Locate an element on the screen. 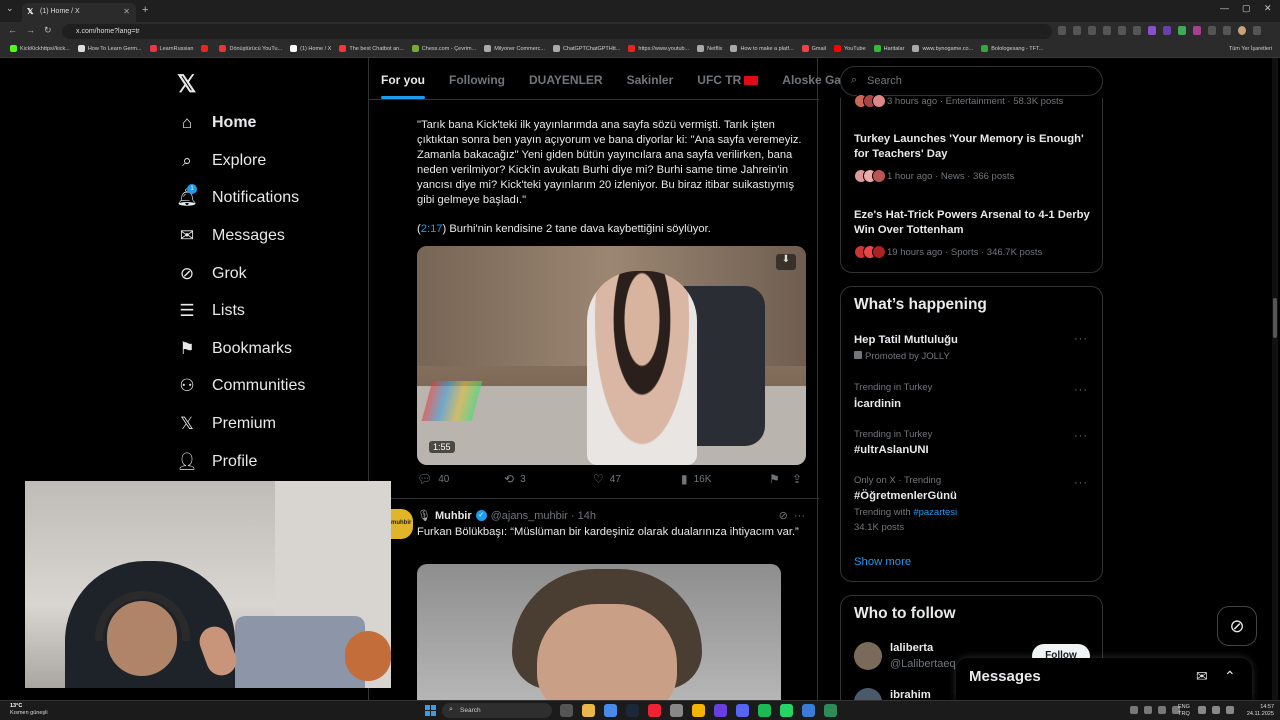 The height and width of the screenshot is (720, 1280). star-icon is located at coordinates (1122, 30).